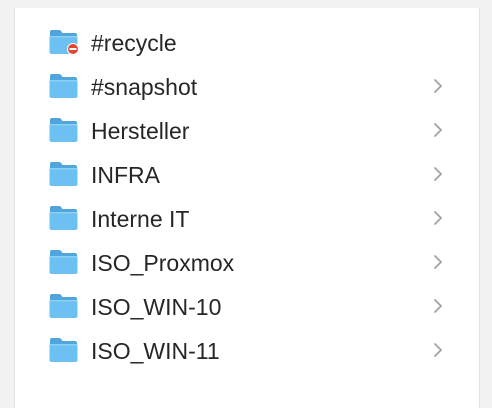 This screenshot has height=408, width=492. I want to click on folder-name: #recycle, so click(134, 43).